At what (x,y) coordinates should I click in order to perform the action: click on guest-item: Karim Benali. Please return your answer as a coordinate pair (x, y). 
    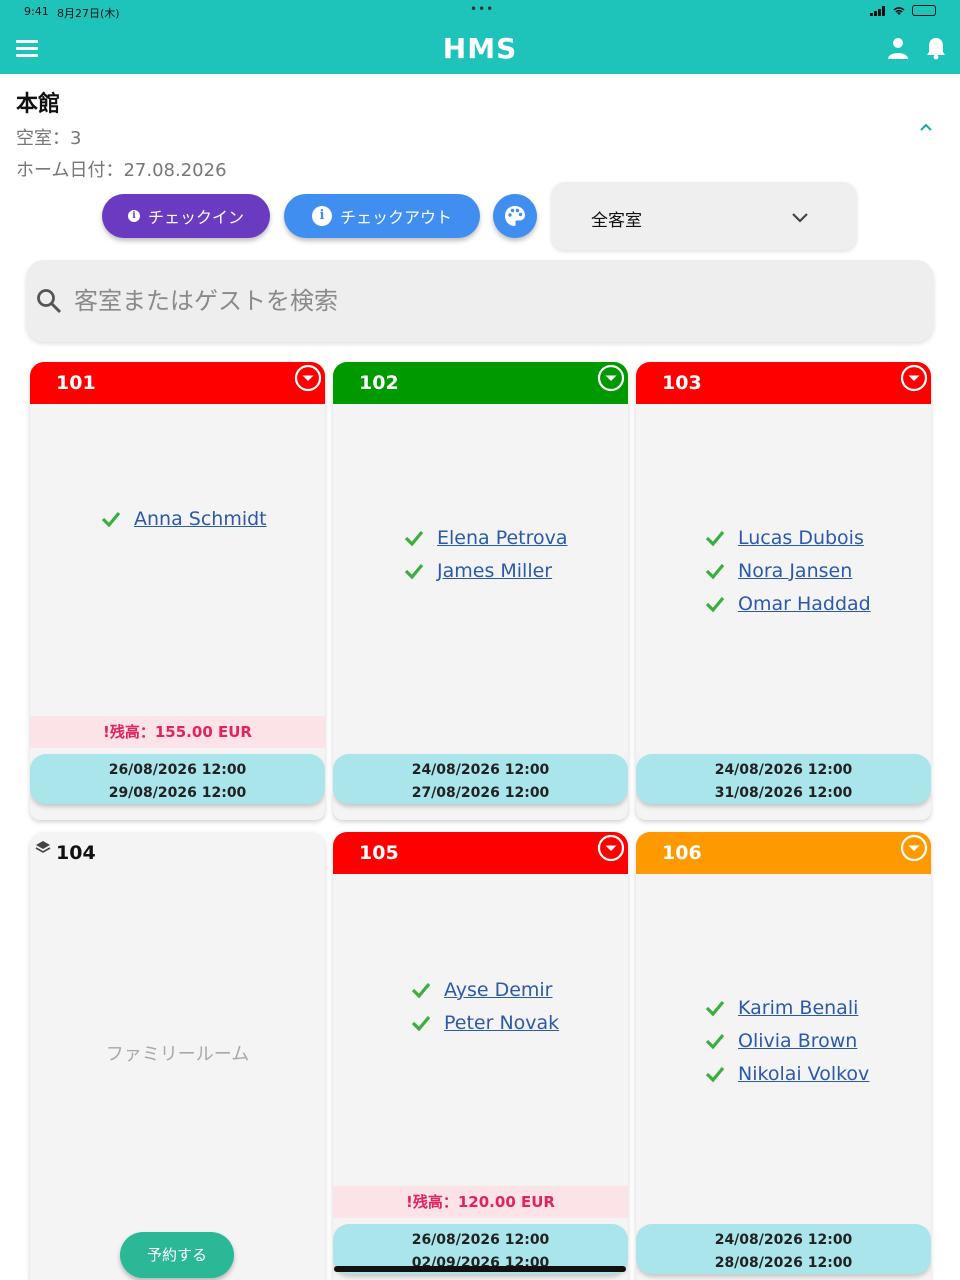
    Looking at the image, I should click on (817, 1007).